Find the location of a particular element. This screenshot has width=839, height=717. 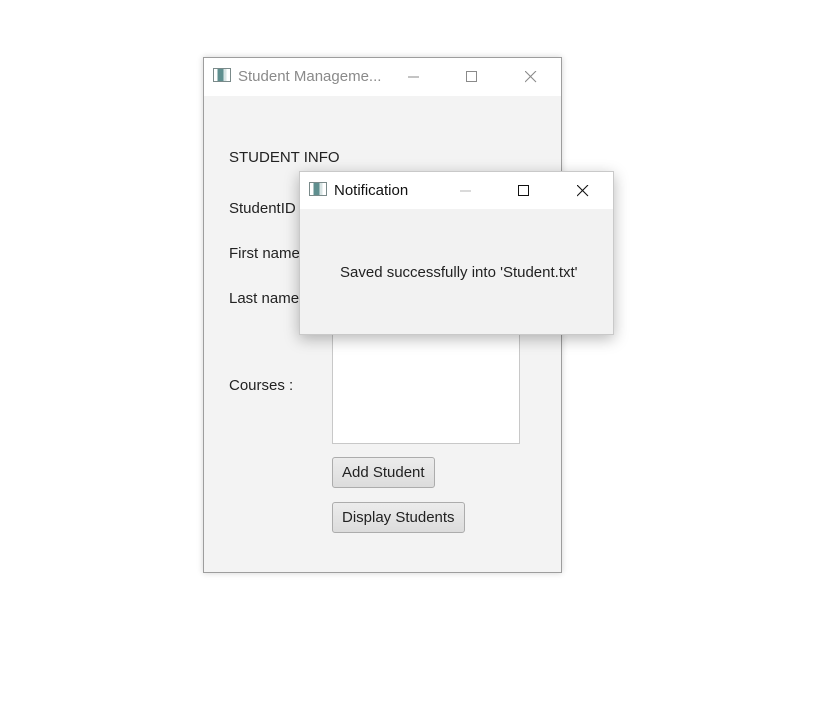

courses-label: Courses : is located at coordinates (261, 385).